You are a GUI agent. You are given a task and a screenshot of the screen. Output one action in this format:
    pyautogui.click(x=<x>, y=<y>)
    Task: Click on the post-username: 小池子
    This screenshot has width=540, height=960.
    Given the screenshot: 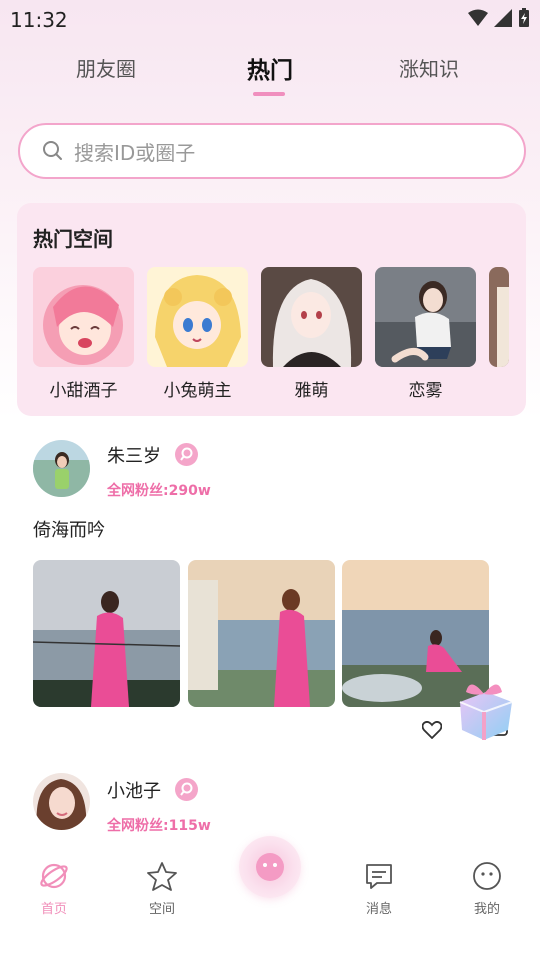 What is the action you would take?
    pyautogui.click(x=134, y=790)
    